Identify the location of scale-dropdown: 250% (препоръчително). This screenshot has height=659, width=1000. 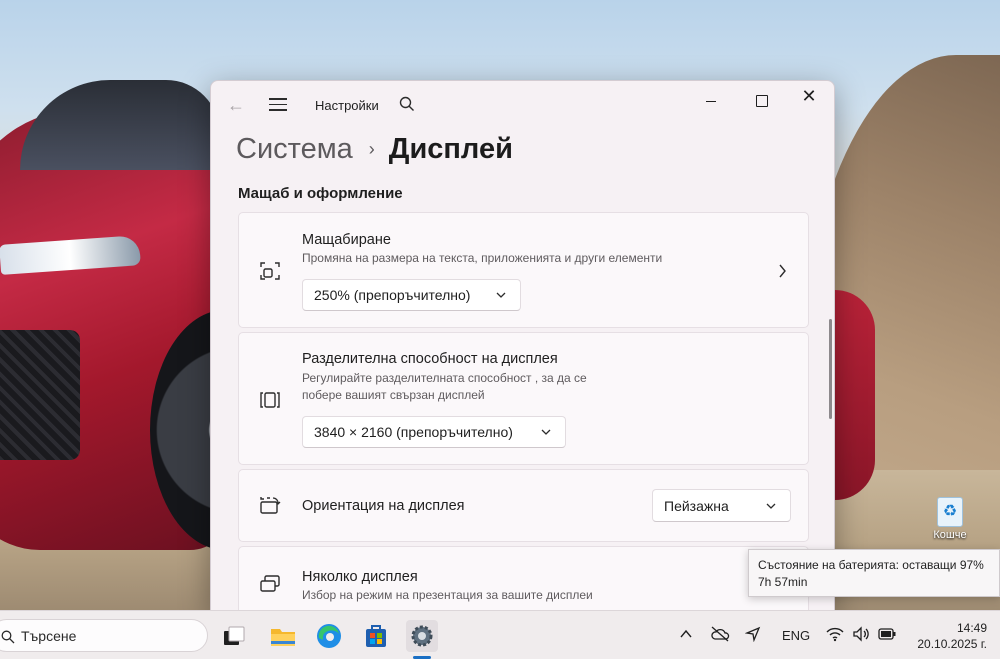
(411, 295).